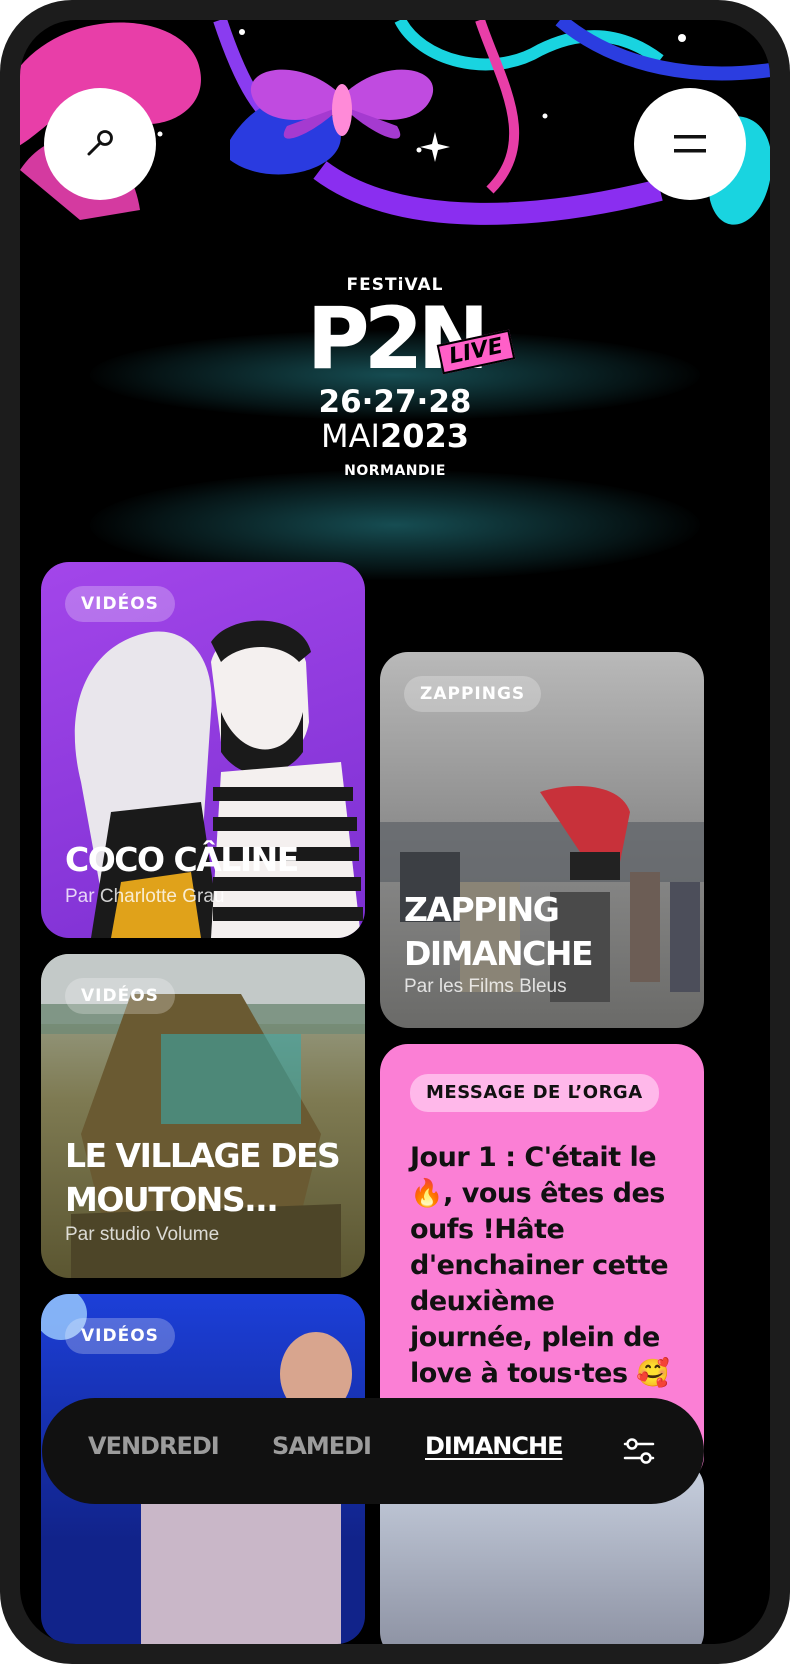 This screenshot has width=790, height=1664. What do you see at coordinates (485, 986) in the screenshot?
I see `card-author: Par les Films Bleus` at bounding box center [485, 986].